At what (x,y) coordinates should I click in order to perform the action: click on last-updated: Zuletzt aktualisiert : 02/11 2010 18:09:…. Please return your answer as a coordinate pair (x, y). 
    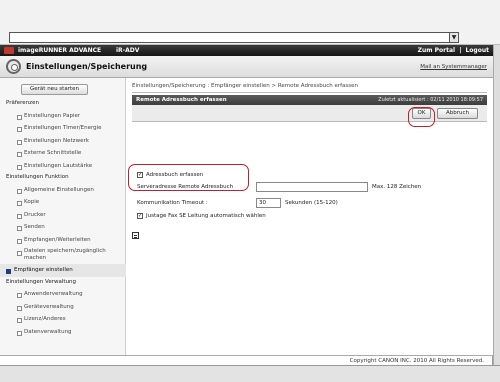
    Looking at the image, I should click on (430, 100).